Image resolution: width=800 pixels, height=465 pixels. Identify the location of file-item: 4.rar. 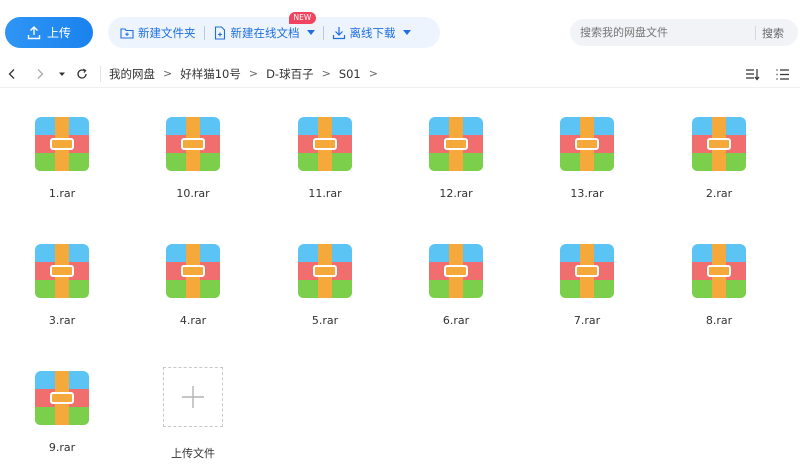
(193, 282).